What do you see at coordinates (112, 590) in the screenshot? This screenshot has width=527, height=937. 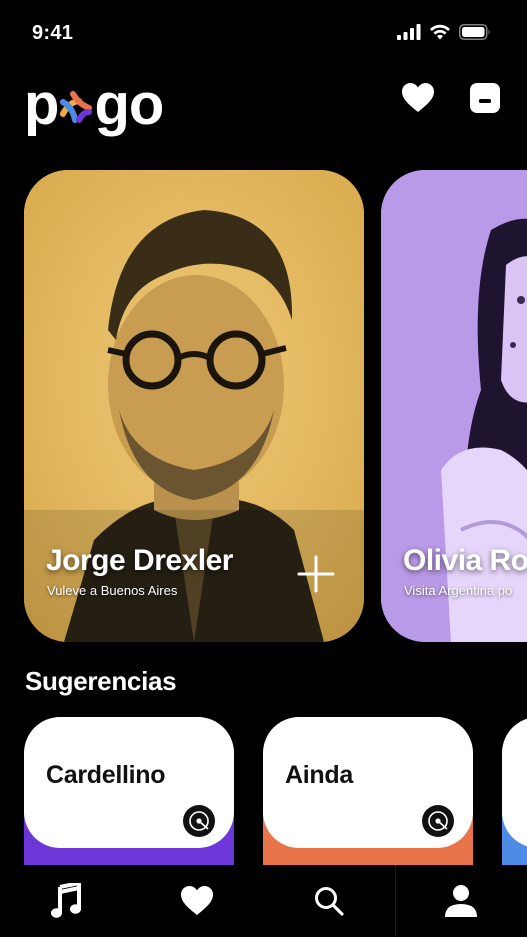 I see `card-subtitle: Vuleve a Buenos Aires` at bounding box center [112, 590].